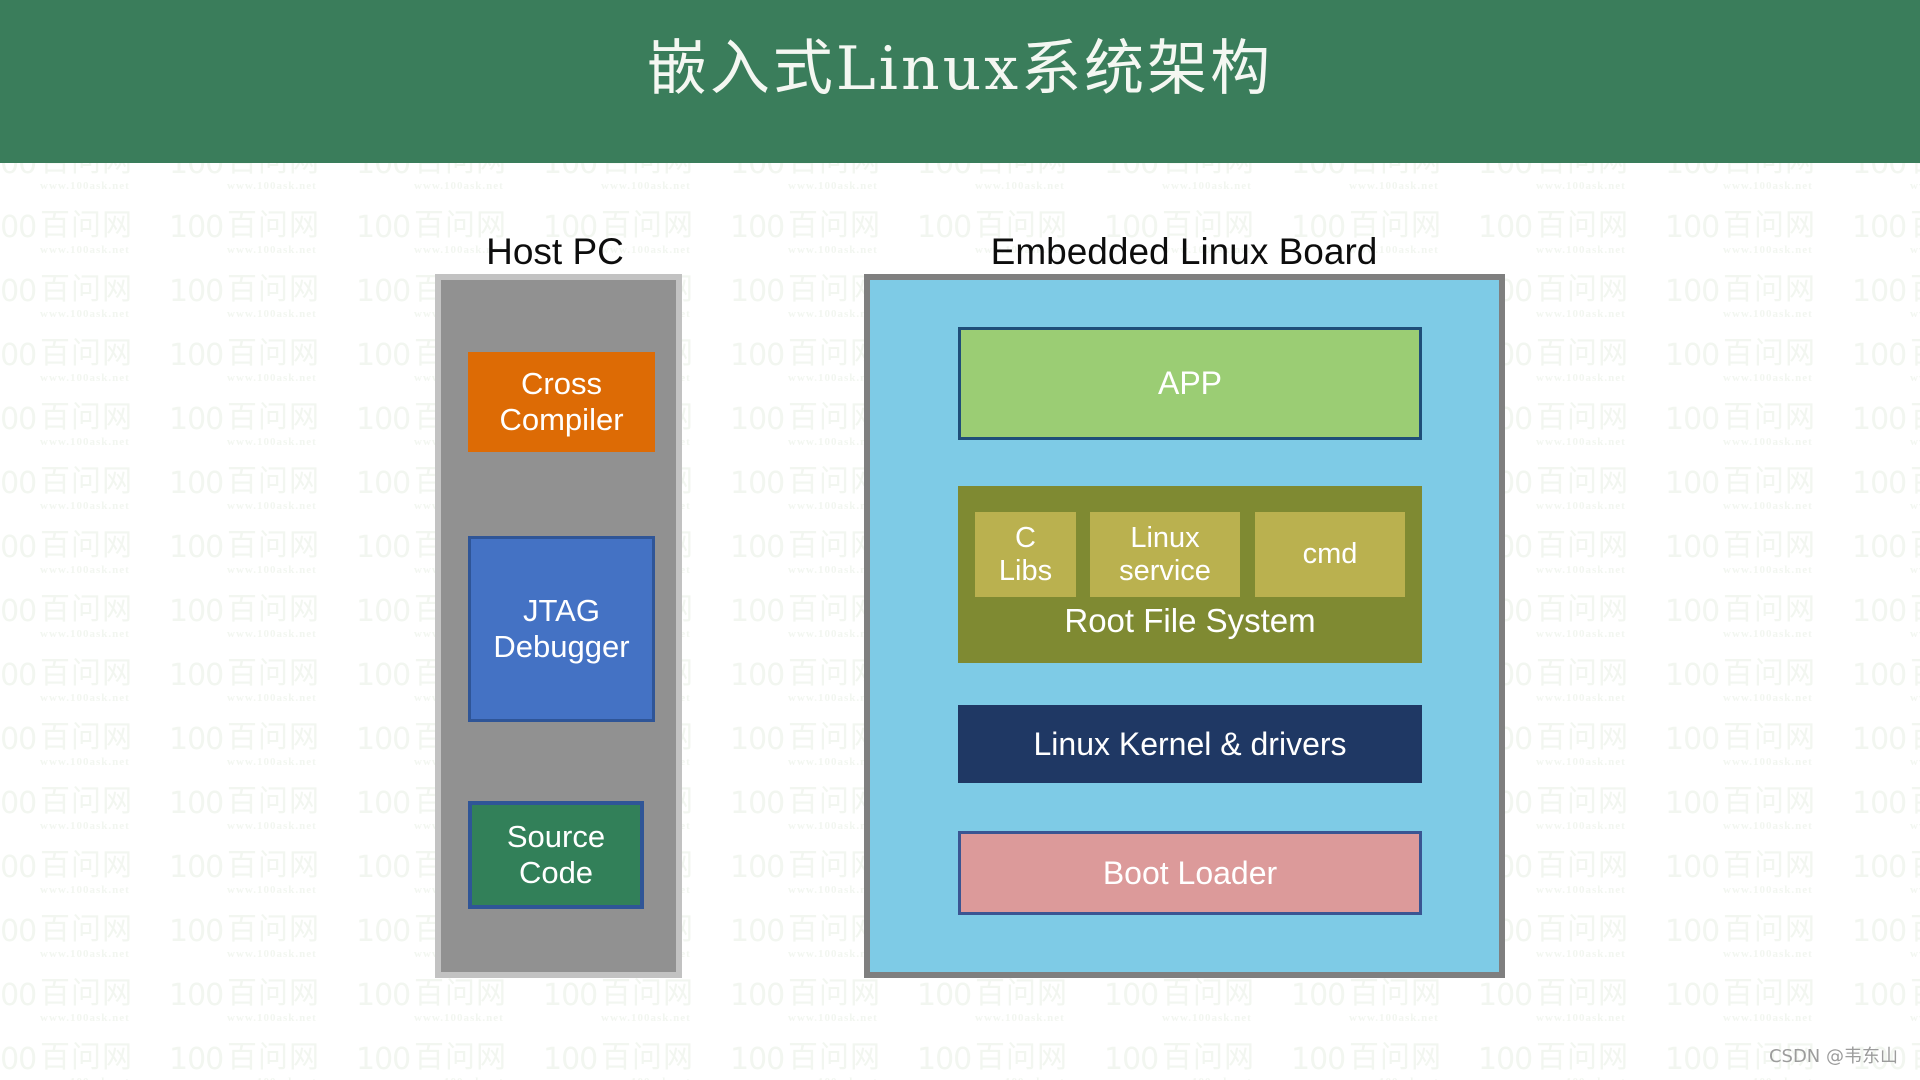 The height and width of the screenshot is (1080, 1920). I want to click on app-block: APP, so click(1190, 383).